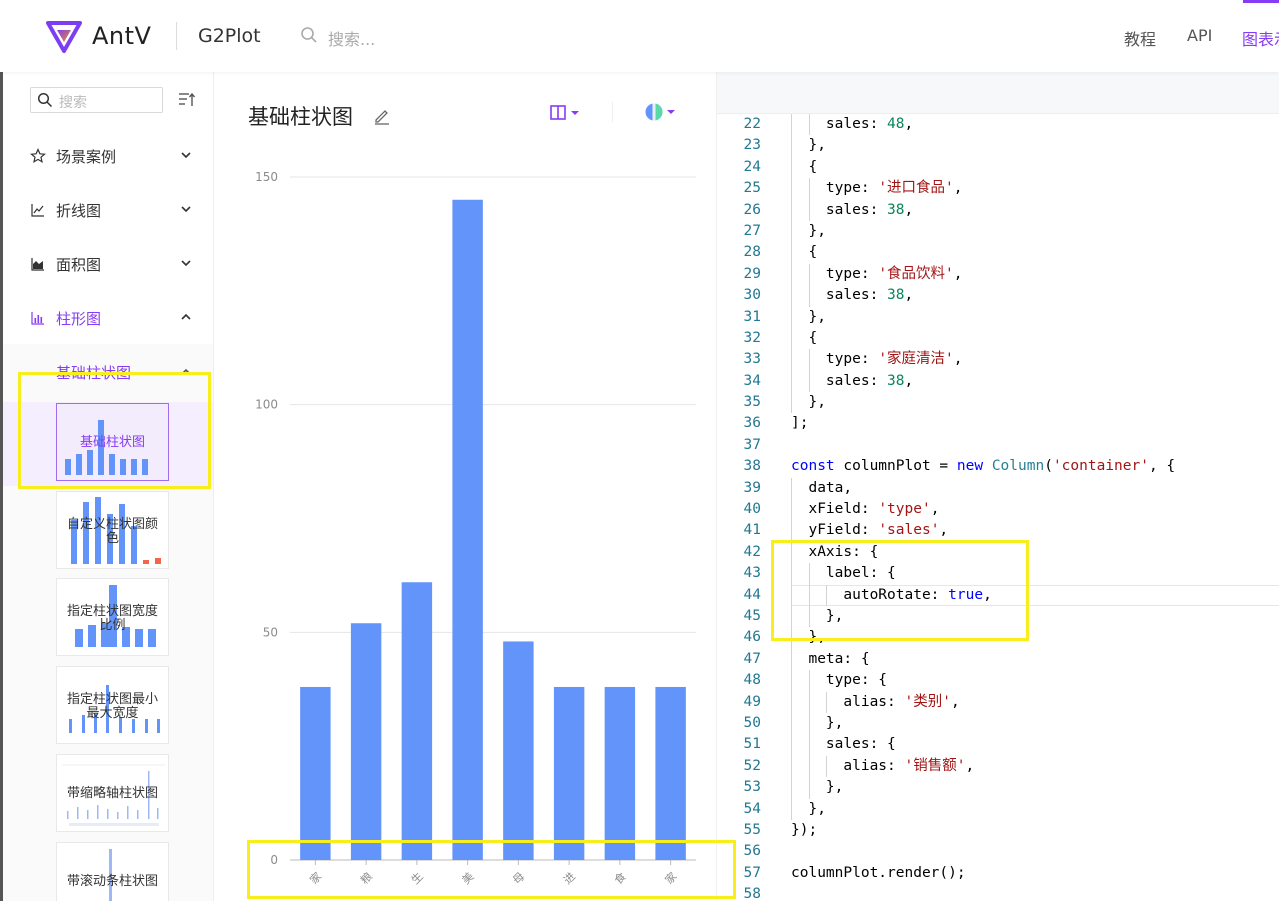 The image size is (1279, 905). Describe the element at coordinates (106, 210) in the screenshot. I see `sidebar-item-line: 折线图` at that location.